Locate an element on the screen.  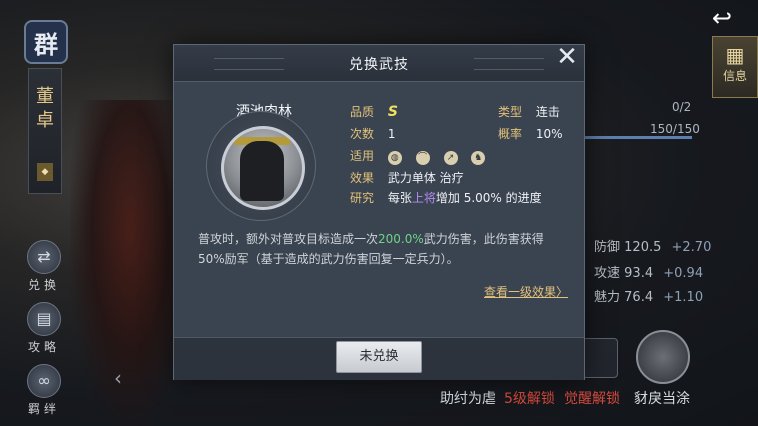
prob-value: 10% is located at coordinates (549, 134).